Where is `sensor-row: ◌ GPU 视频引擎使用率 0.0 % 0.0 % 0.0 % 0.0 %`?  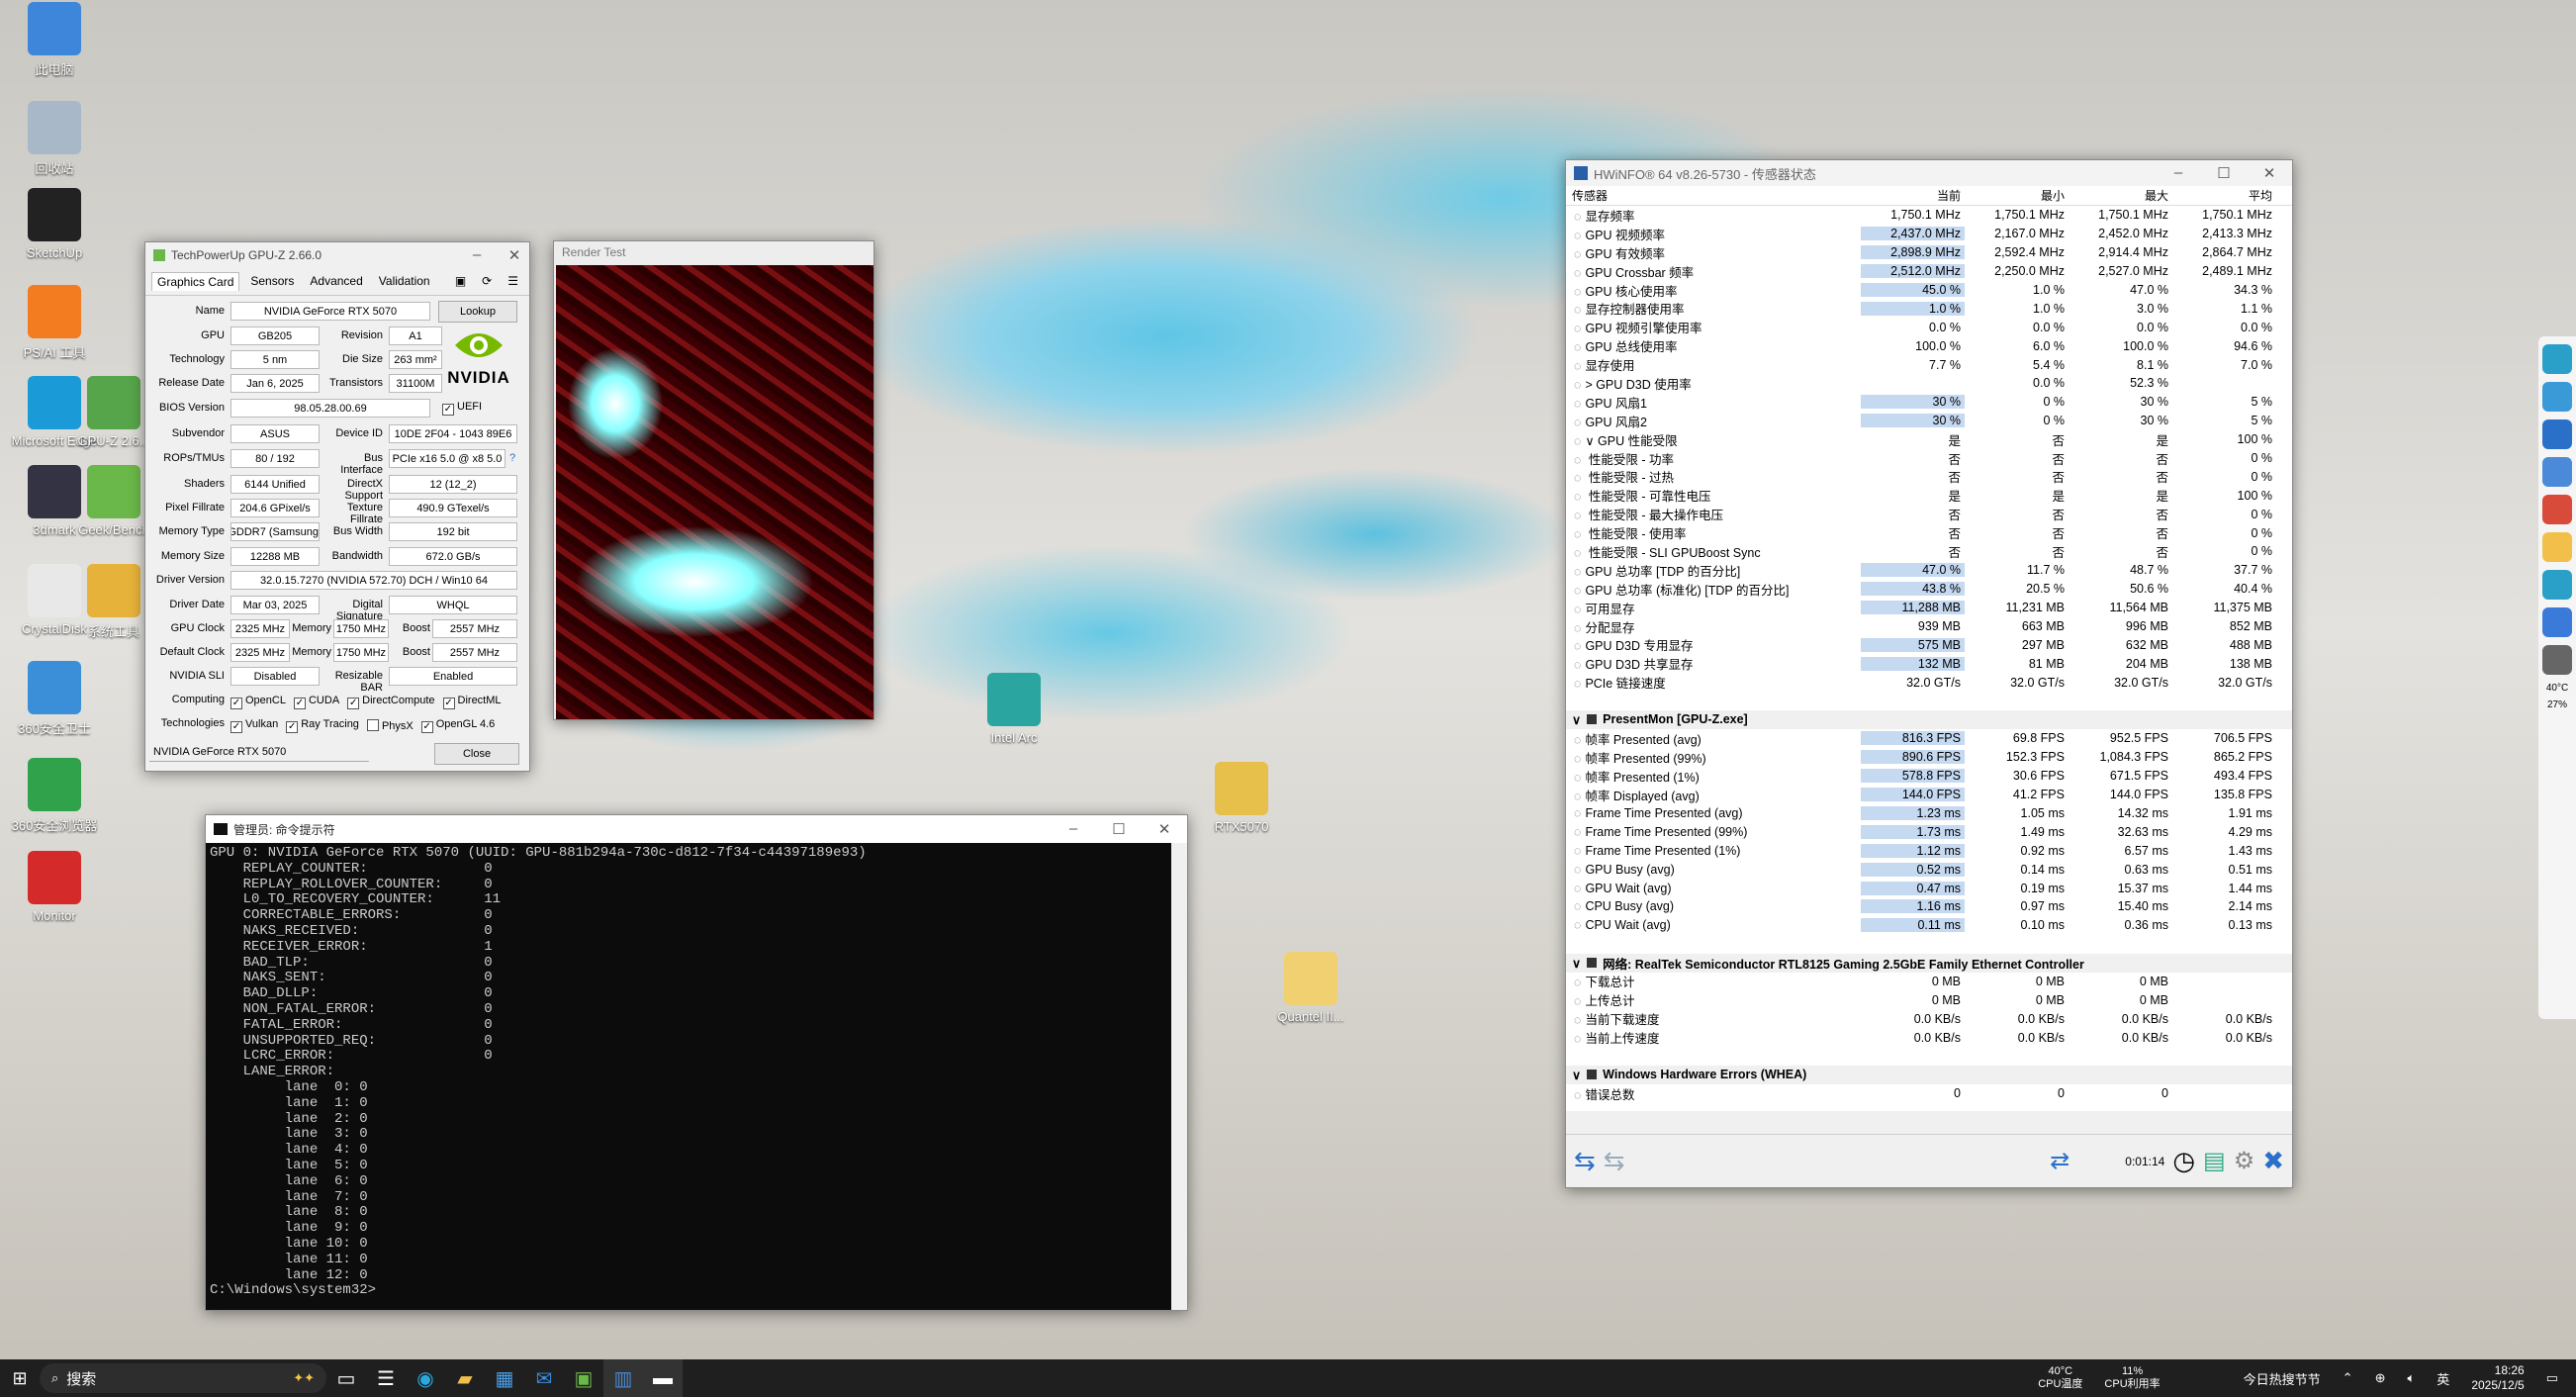 sensor-row: ◌ GPU 视频引擎使用率 0.0 % 0.0 % 0.0 % 0.0 % is located at coordinates (1929, 327).